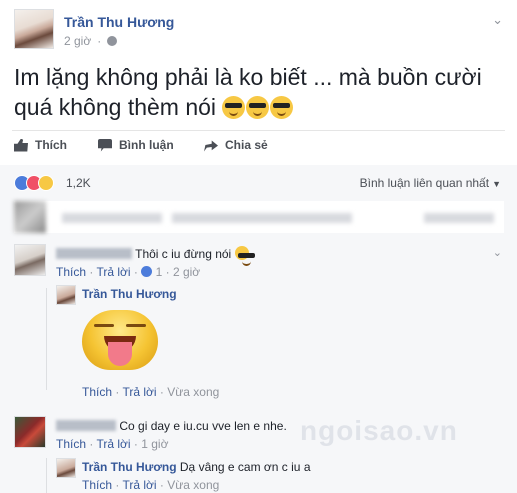 The height and width of the screenshot is (493, 517). What do you see at coordinates (496, 184) in the screenshot?
I see `caret-down-icon: ▼` at bounding box center [496, 184].